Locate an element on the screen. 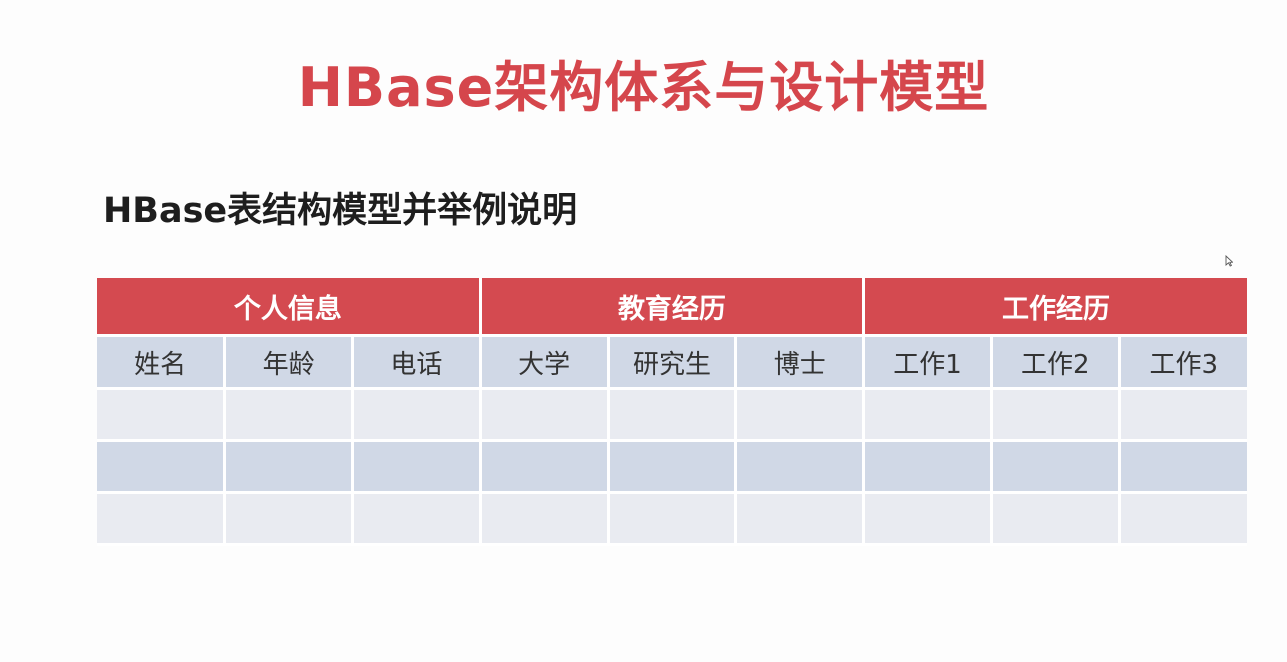 The image size is (1287, 662). column-header-age: 年龄 is located at coordinates (289, 362).